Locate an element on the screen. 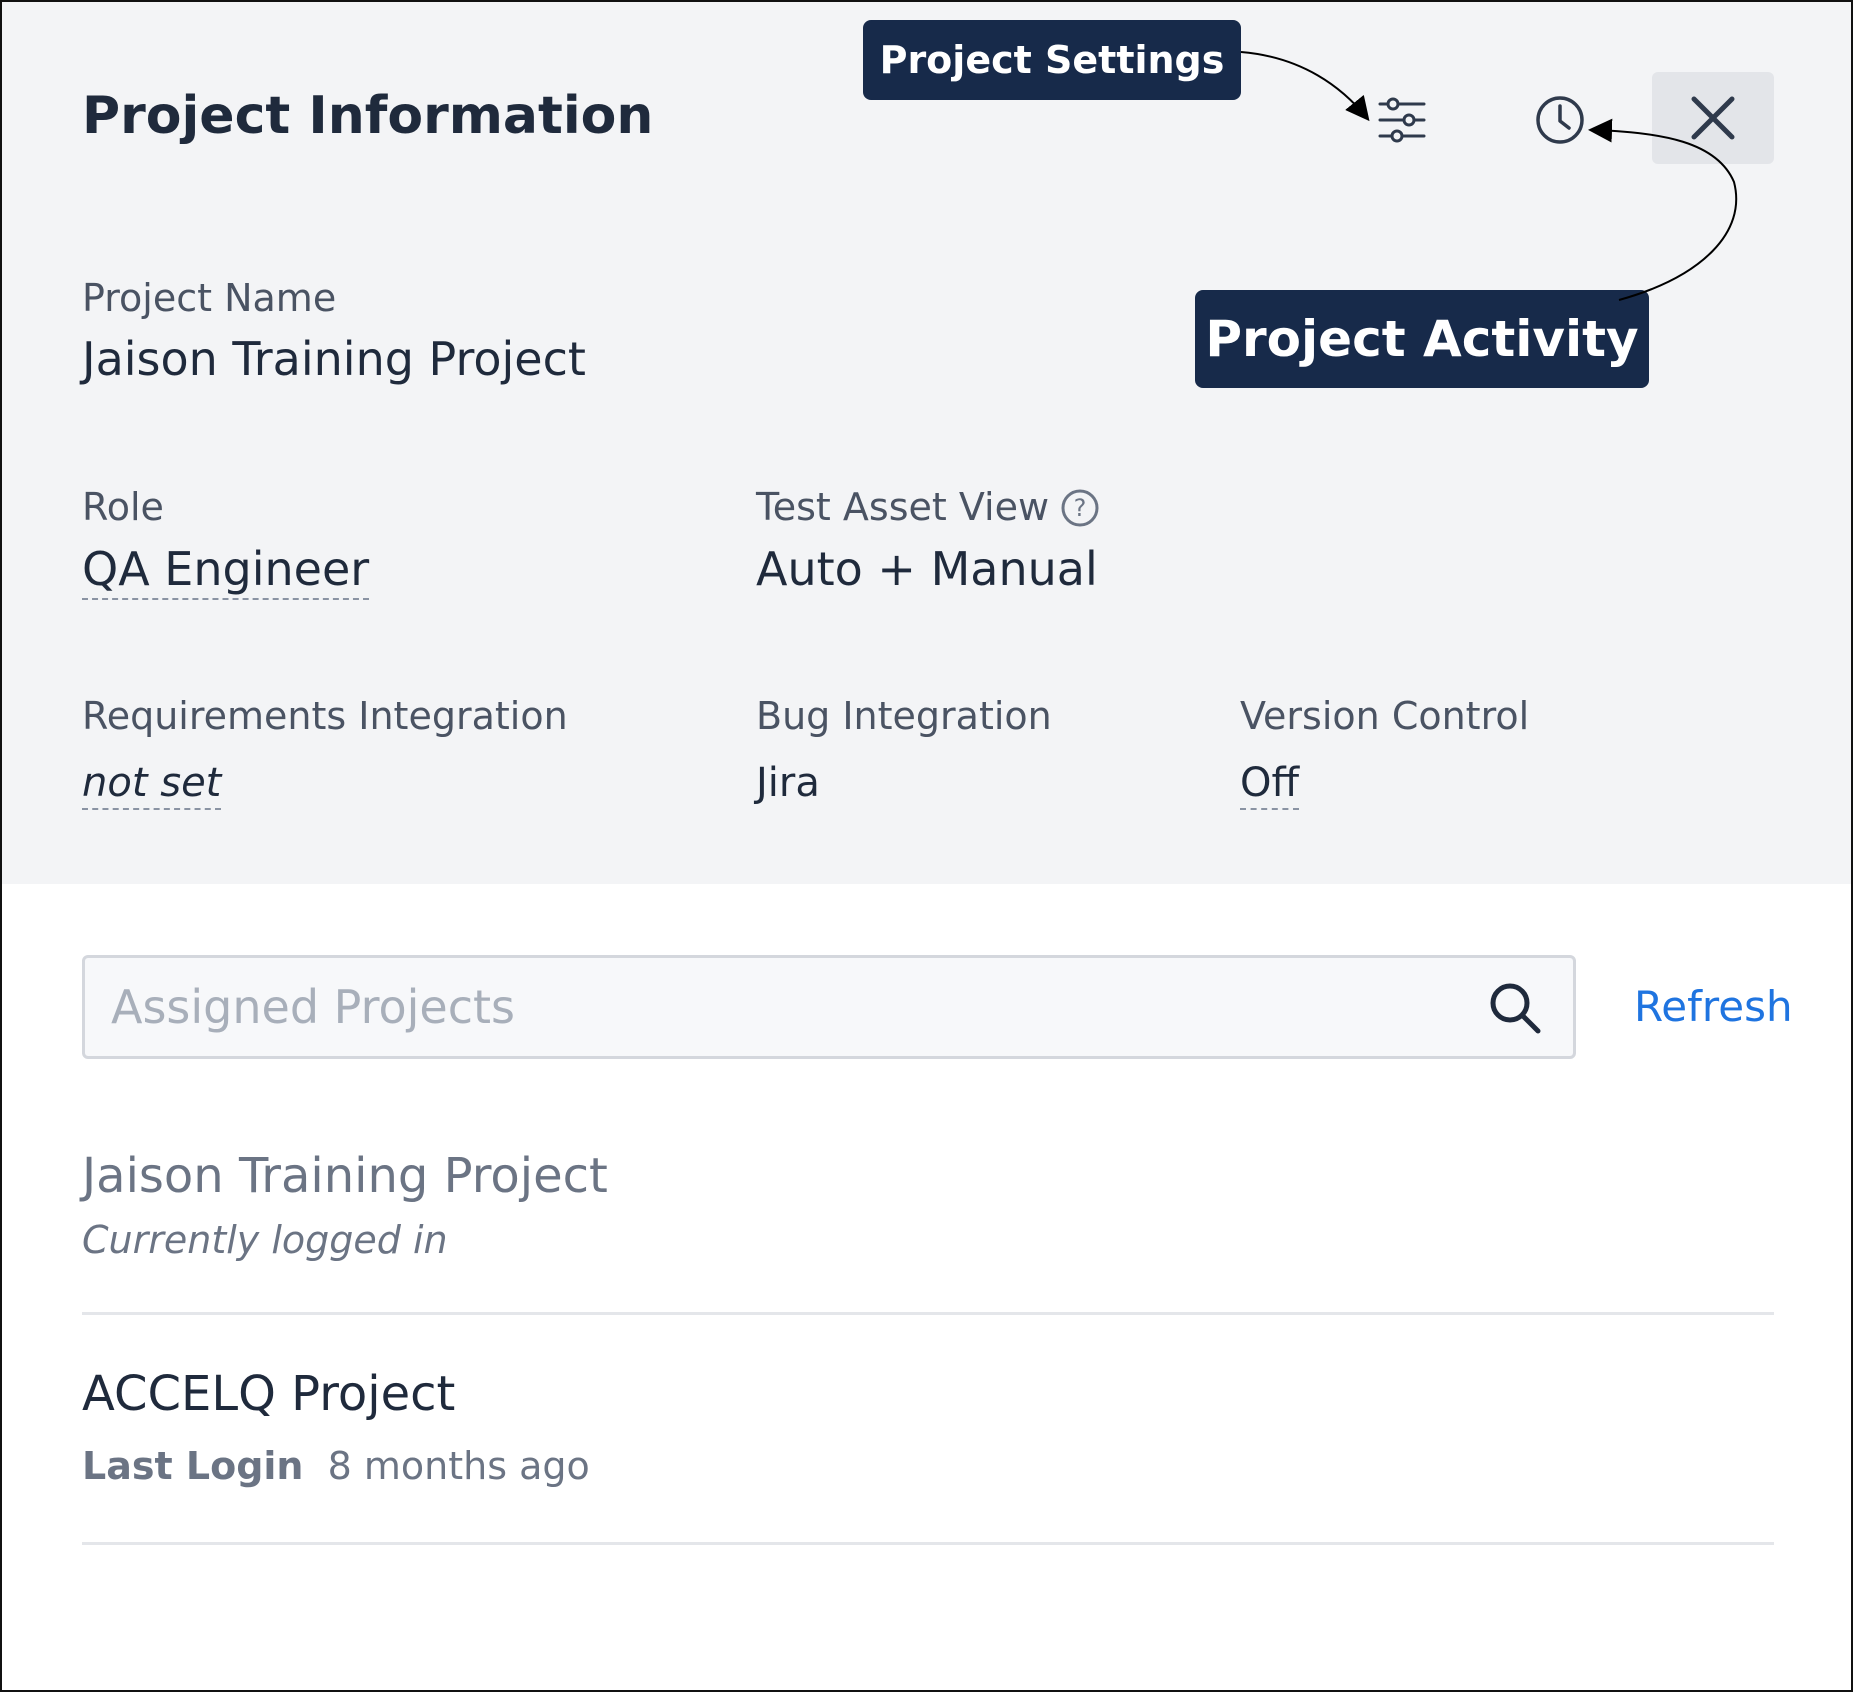 Image resolution: width=1853 pixels, height=1692 pixels. clock-history-icon is located at coordinates (1560, 120).